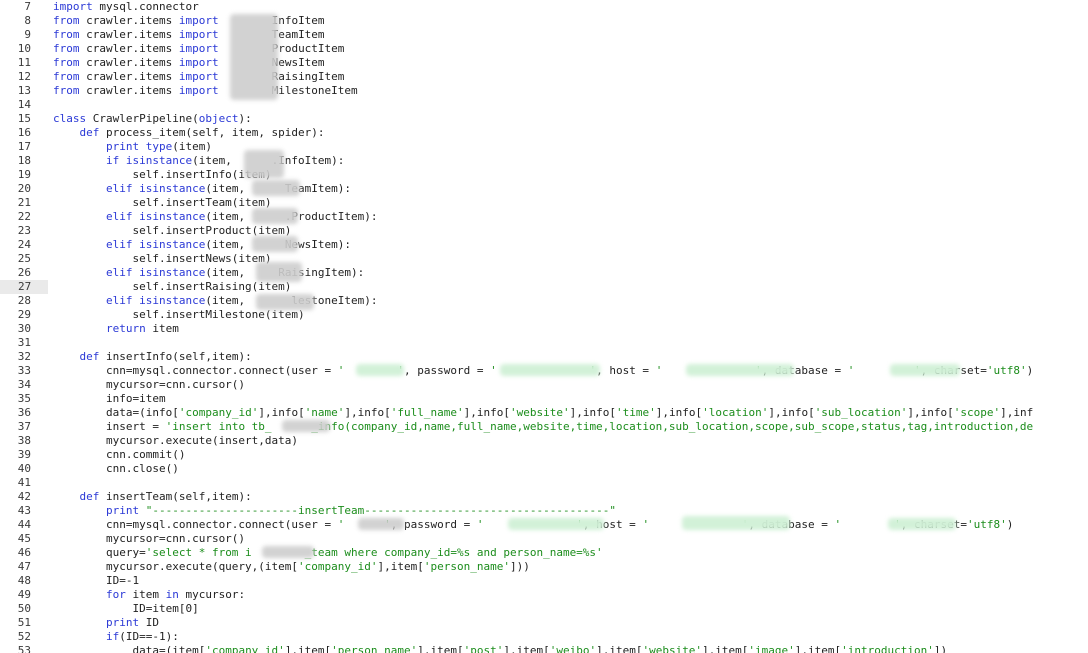 This screenshot has height=653, width=1088. What do you see at coordinates (568, 329) in the screenshot?
I see `code-line: return item` at bounding box center [568, 329].